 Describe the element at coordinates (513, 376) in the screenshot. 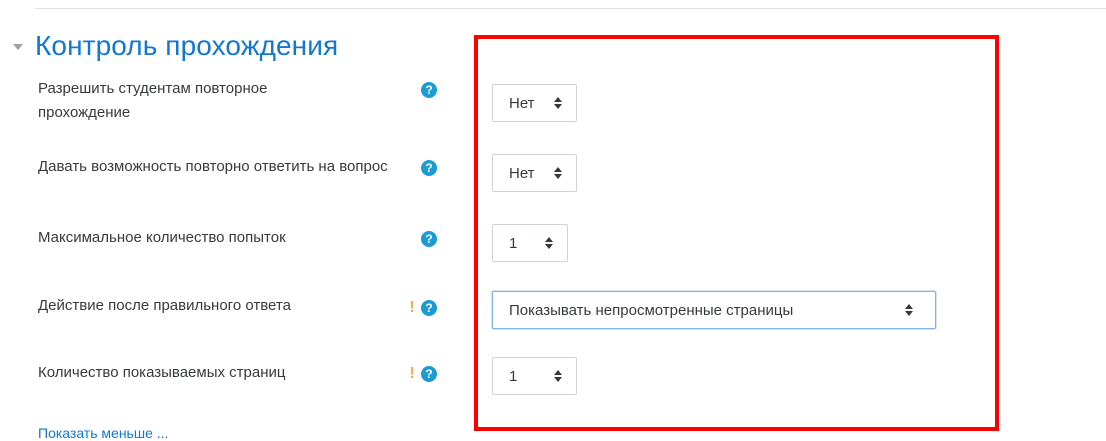

I see `select-pages-shown-value: 1` at that location.